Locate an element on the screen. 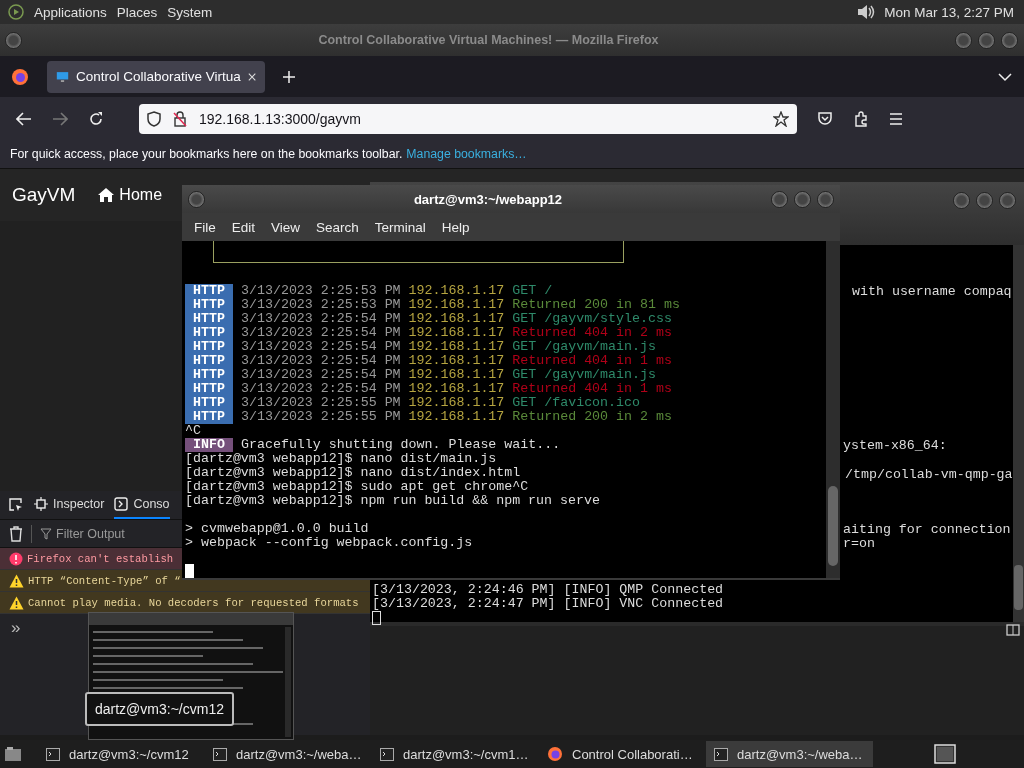  terminal-line: with username compaq is located at coordinates (932, 292).